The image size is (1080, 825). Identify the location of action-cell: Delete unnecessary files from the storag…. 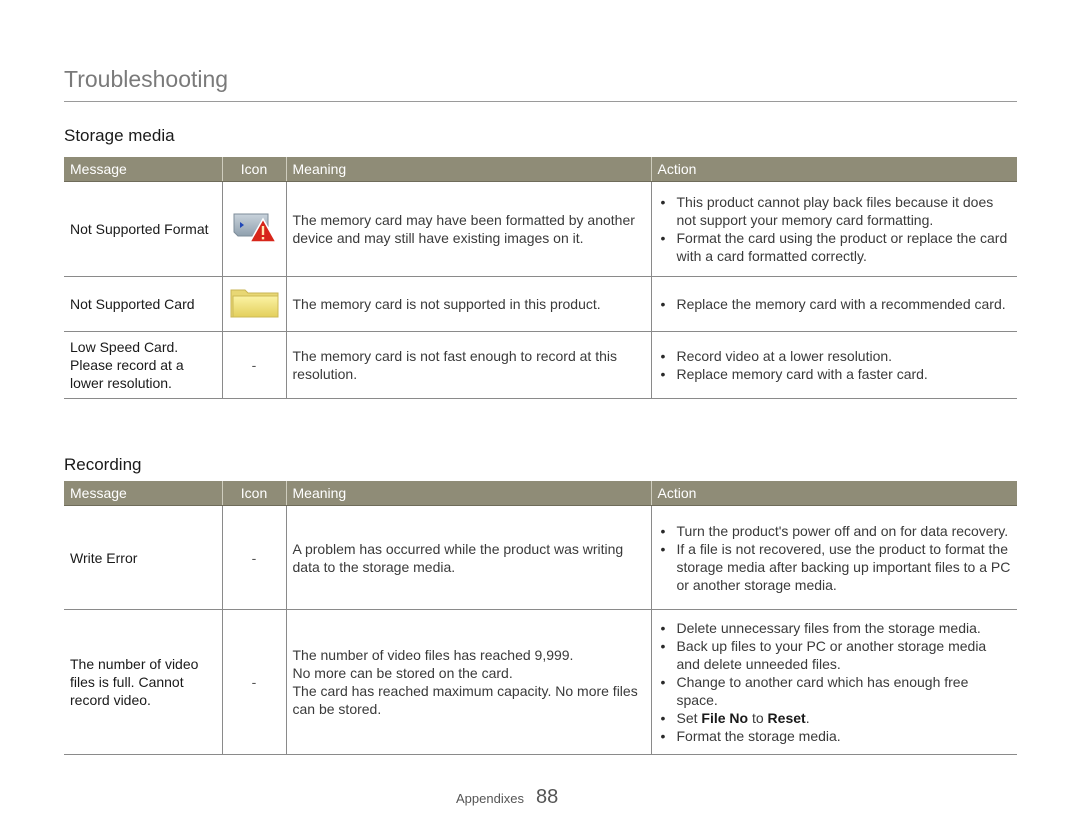
(833, 682).